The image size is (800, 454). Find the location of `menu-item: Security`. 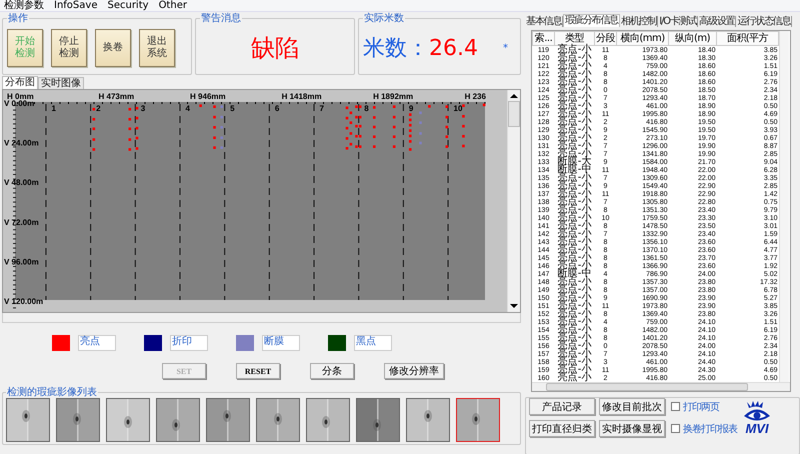

menu-item: Security is located at coordinates (128, 5).